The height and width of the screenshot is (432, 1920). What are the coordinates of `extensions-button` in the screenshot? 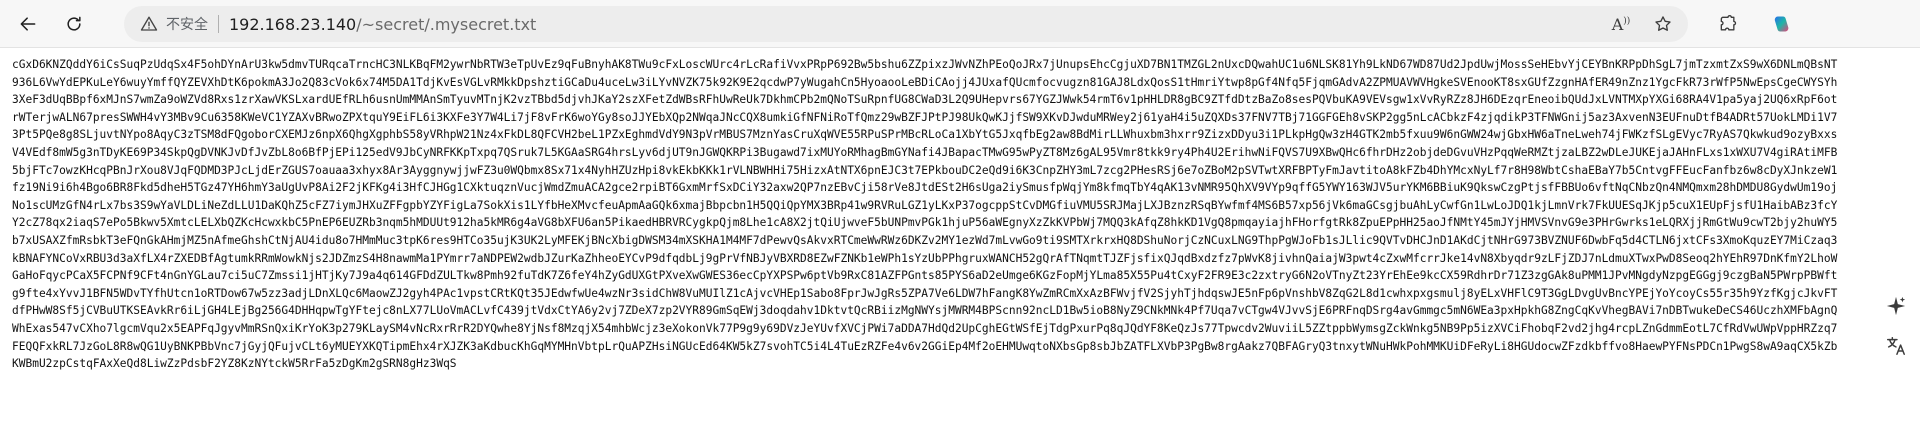 It's located at (1728, 24).